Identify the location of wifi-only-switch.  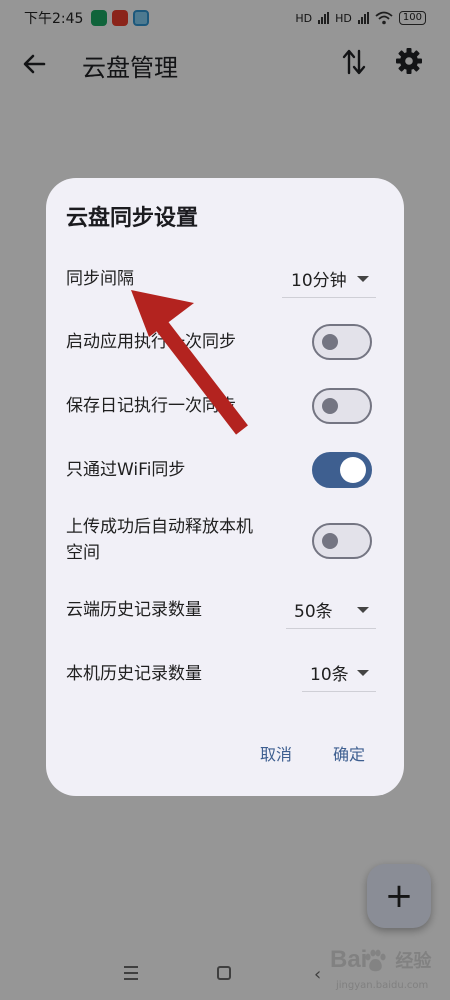
(342, 470).